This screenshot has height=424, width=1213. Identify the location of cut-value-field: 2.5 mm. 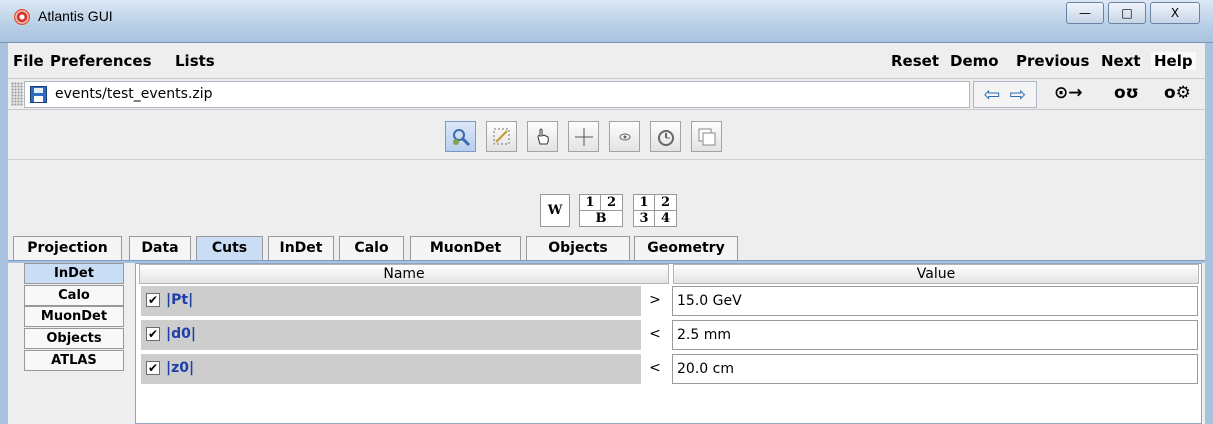
(935, 335).